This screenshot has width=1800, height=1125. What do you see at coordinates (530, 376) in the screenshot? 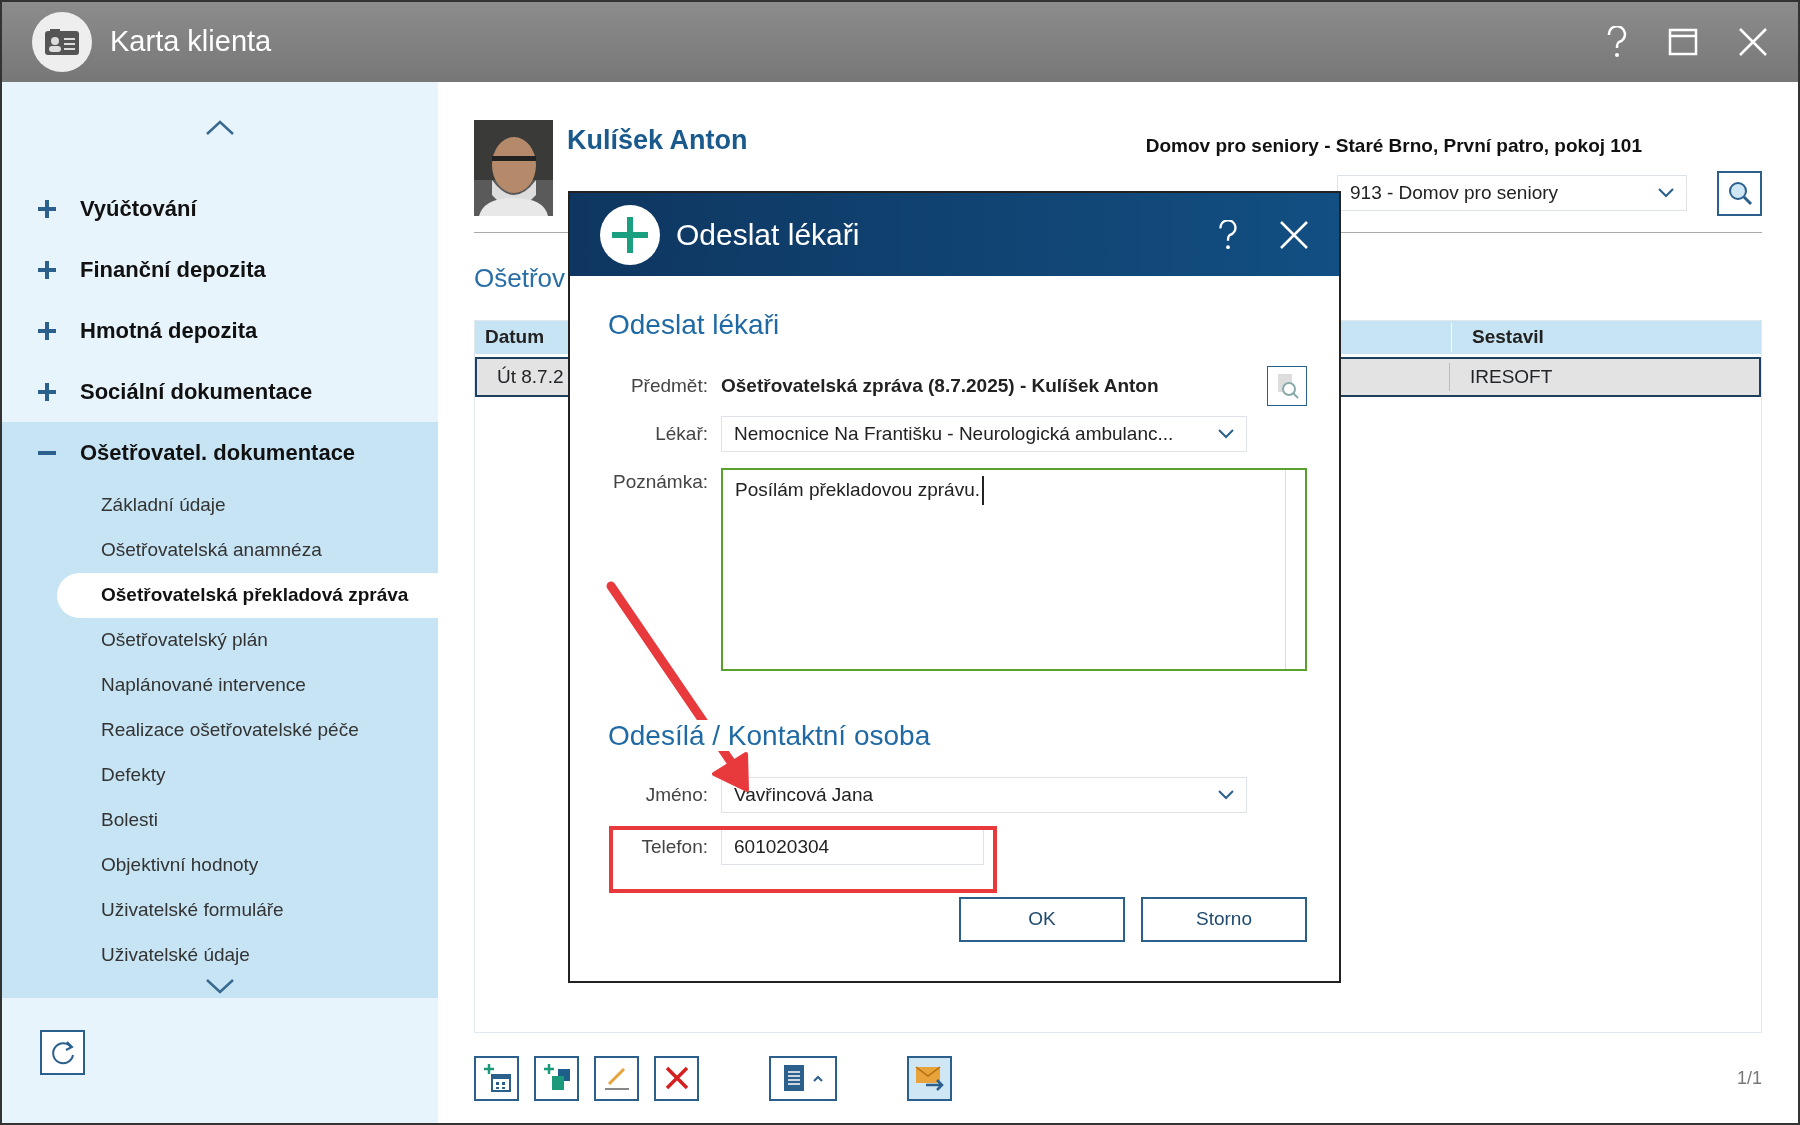
I see `table-cell-text: Út 8.7.2` at bounding box center [530, 376].